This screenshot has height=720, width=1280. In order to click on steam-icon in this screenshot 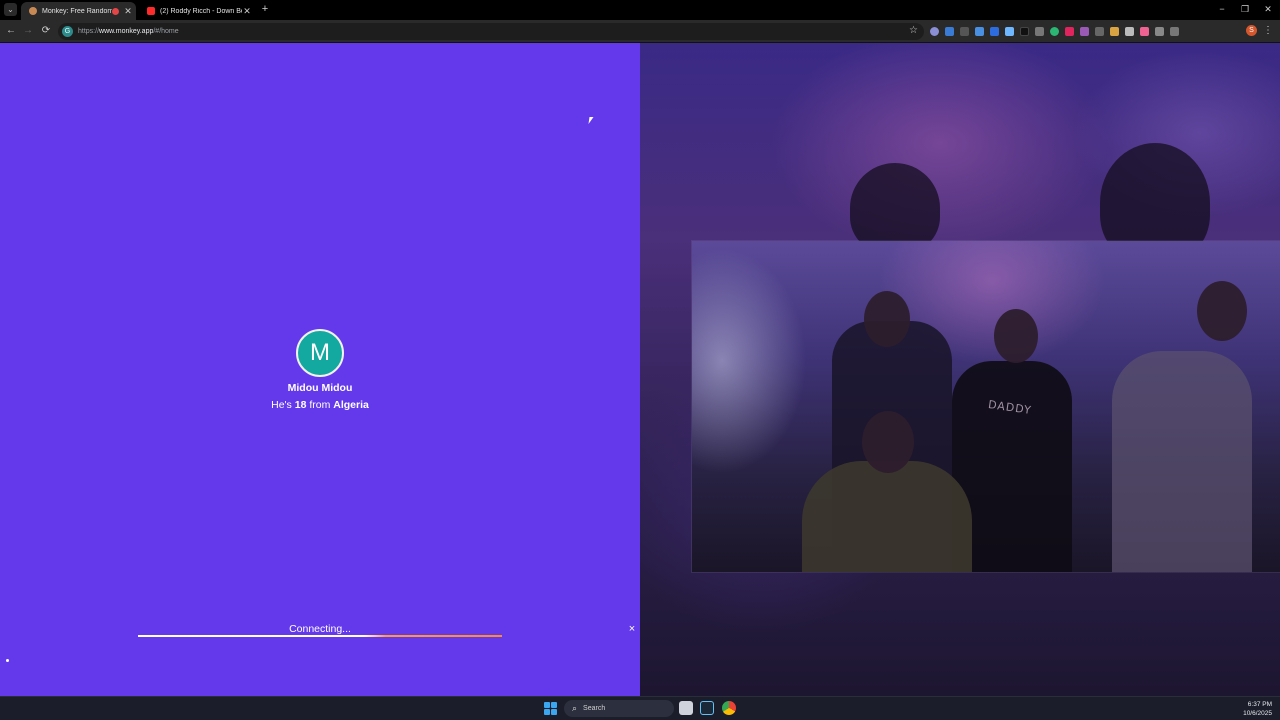, I will do `click(707, 708)`.